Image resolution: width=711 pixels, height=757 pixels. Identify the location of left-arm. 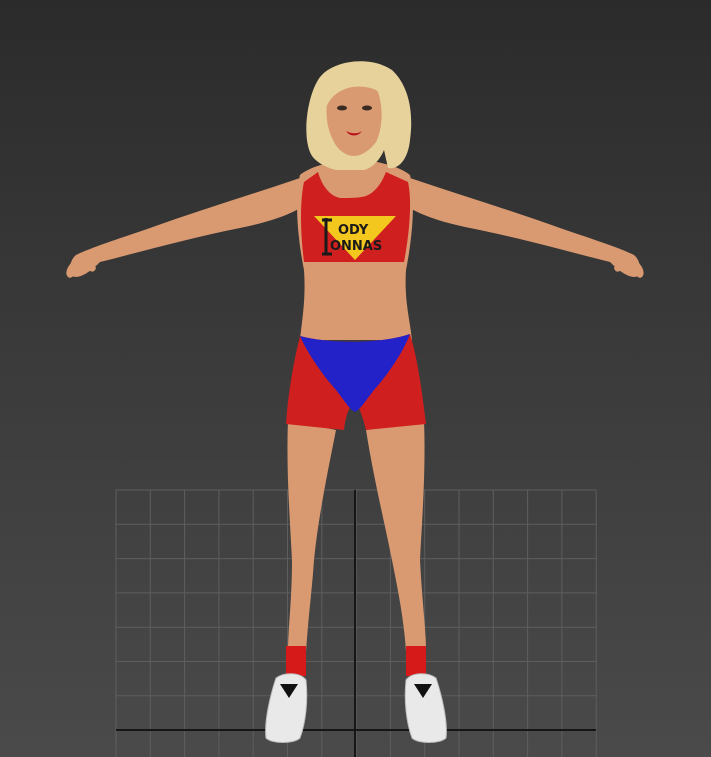
(187, 227).